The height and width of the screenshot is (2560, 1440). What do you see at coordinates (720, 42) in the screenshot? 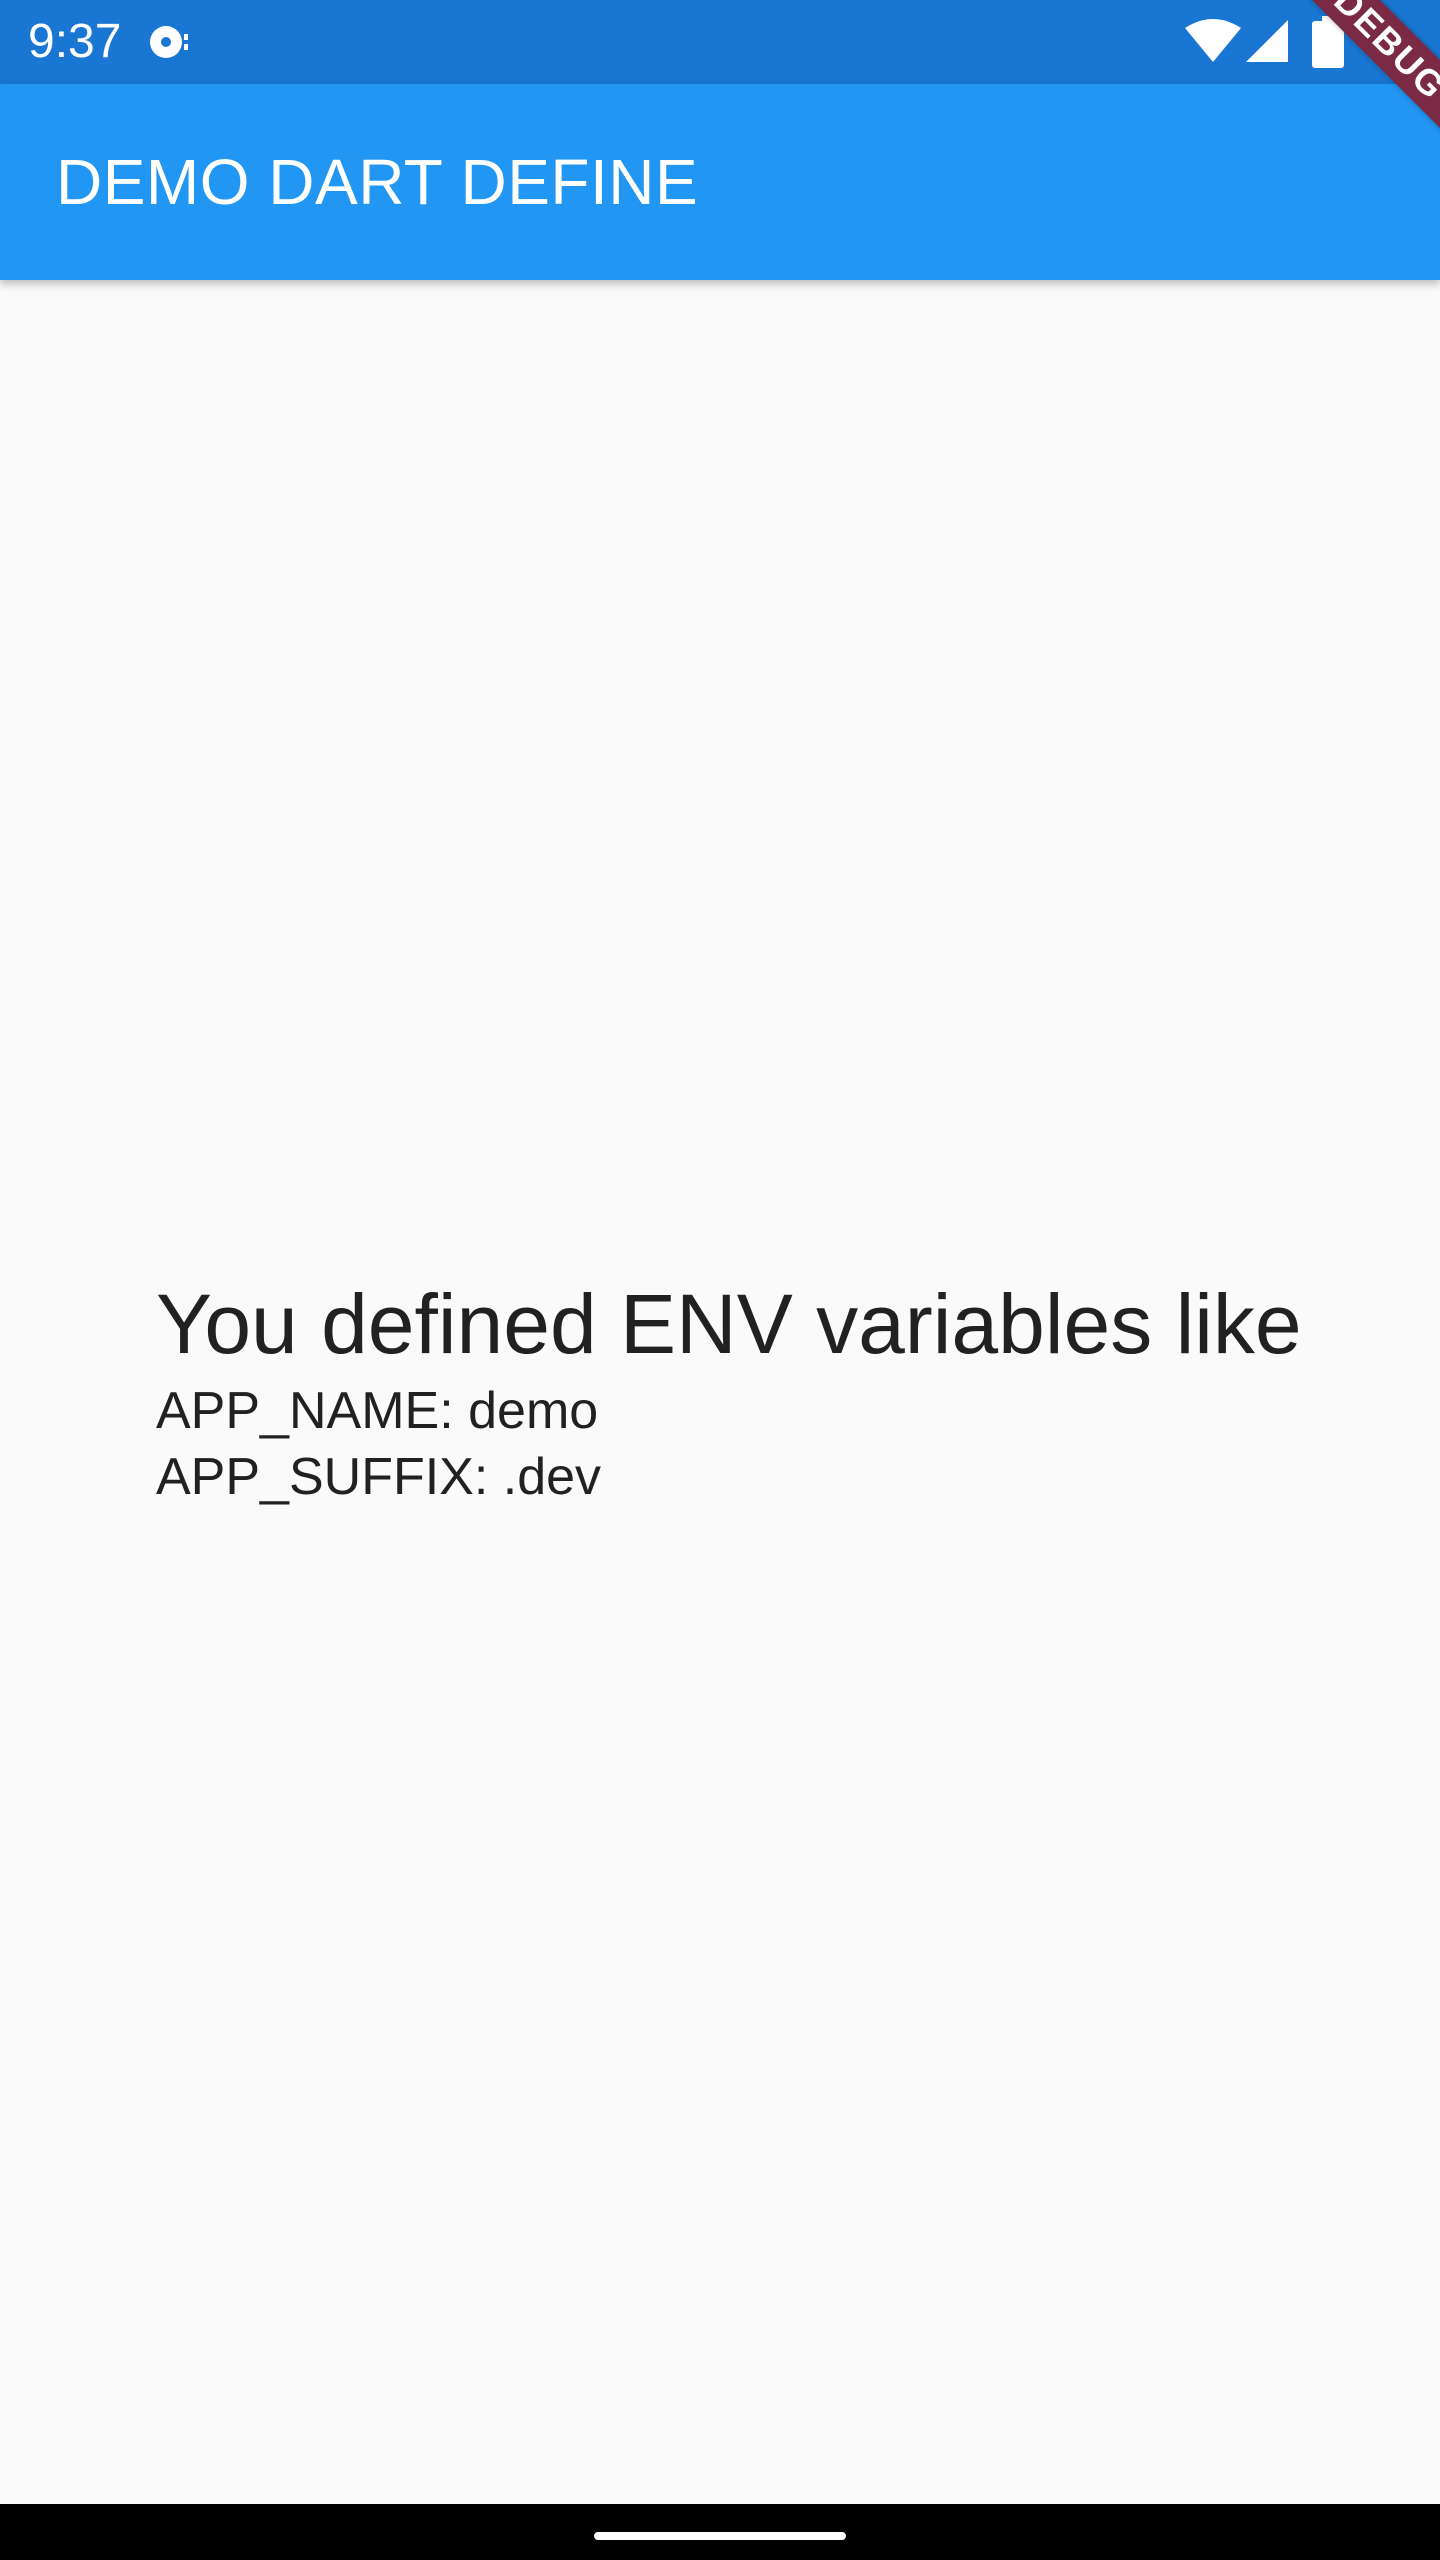
I see `status-bar: 9:37` at bounding box center [720, 42].